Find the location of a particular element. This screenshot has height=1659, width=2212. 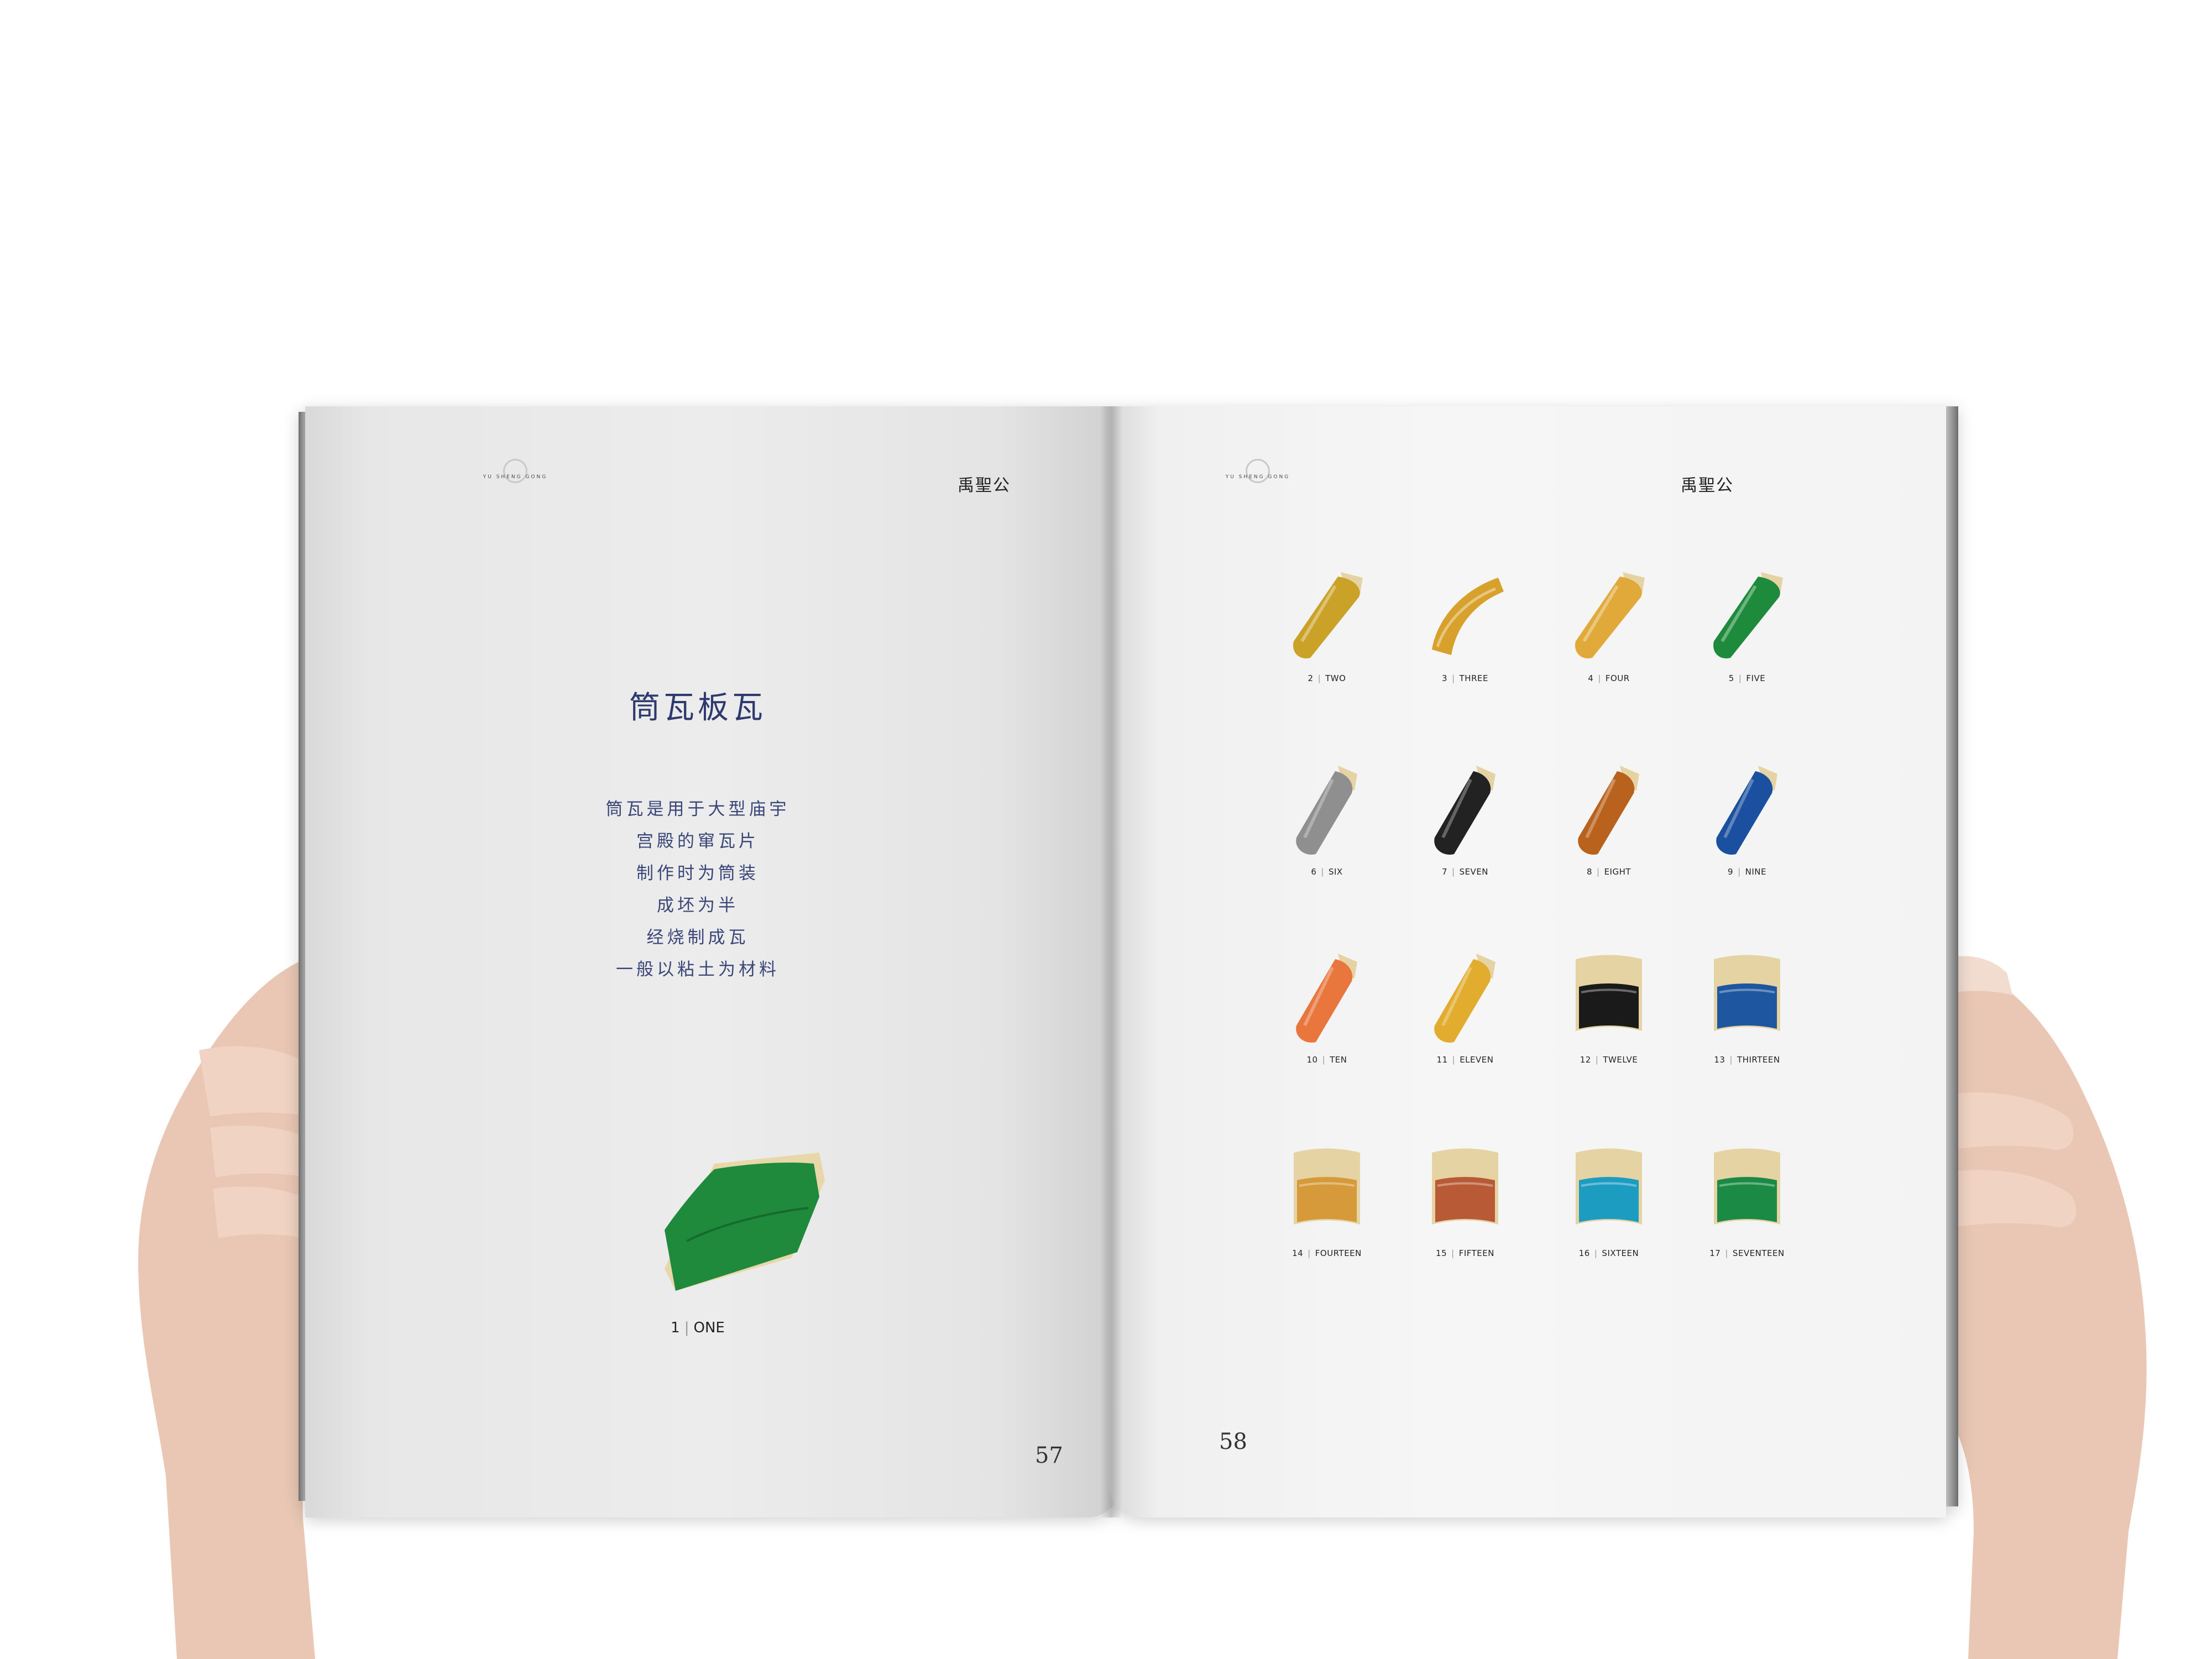

tile-item: 5 | FIVE is located at coordinates (1747, 630).